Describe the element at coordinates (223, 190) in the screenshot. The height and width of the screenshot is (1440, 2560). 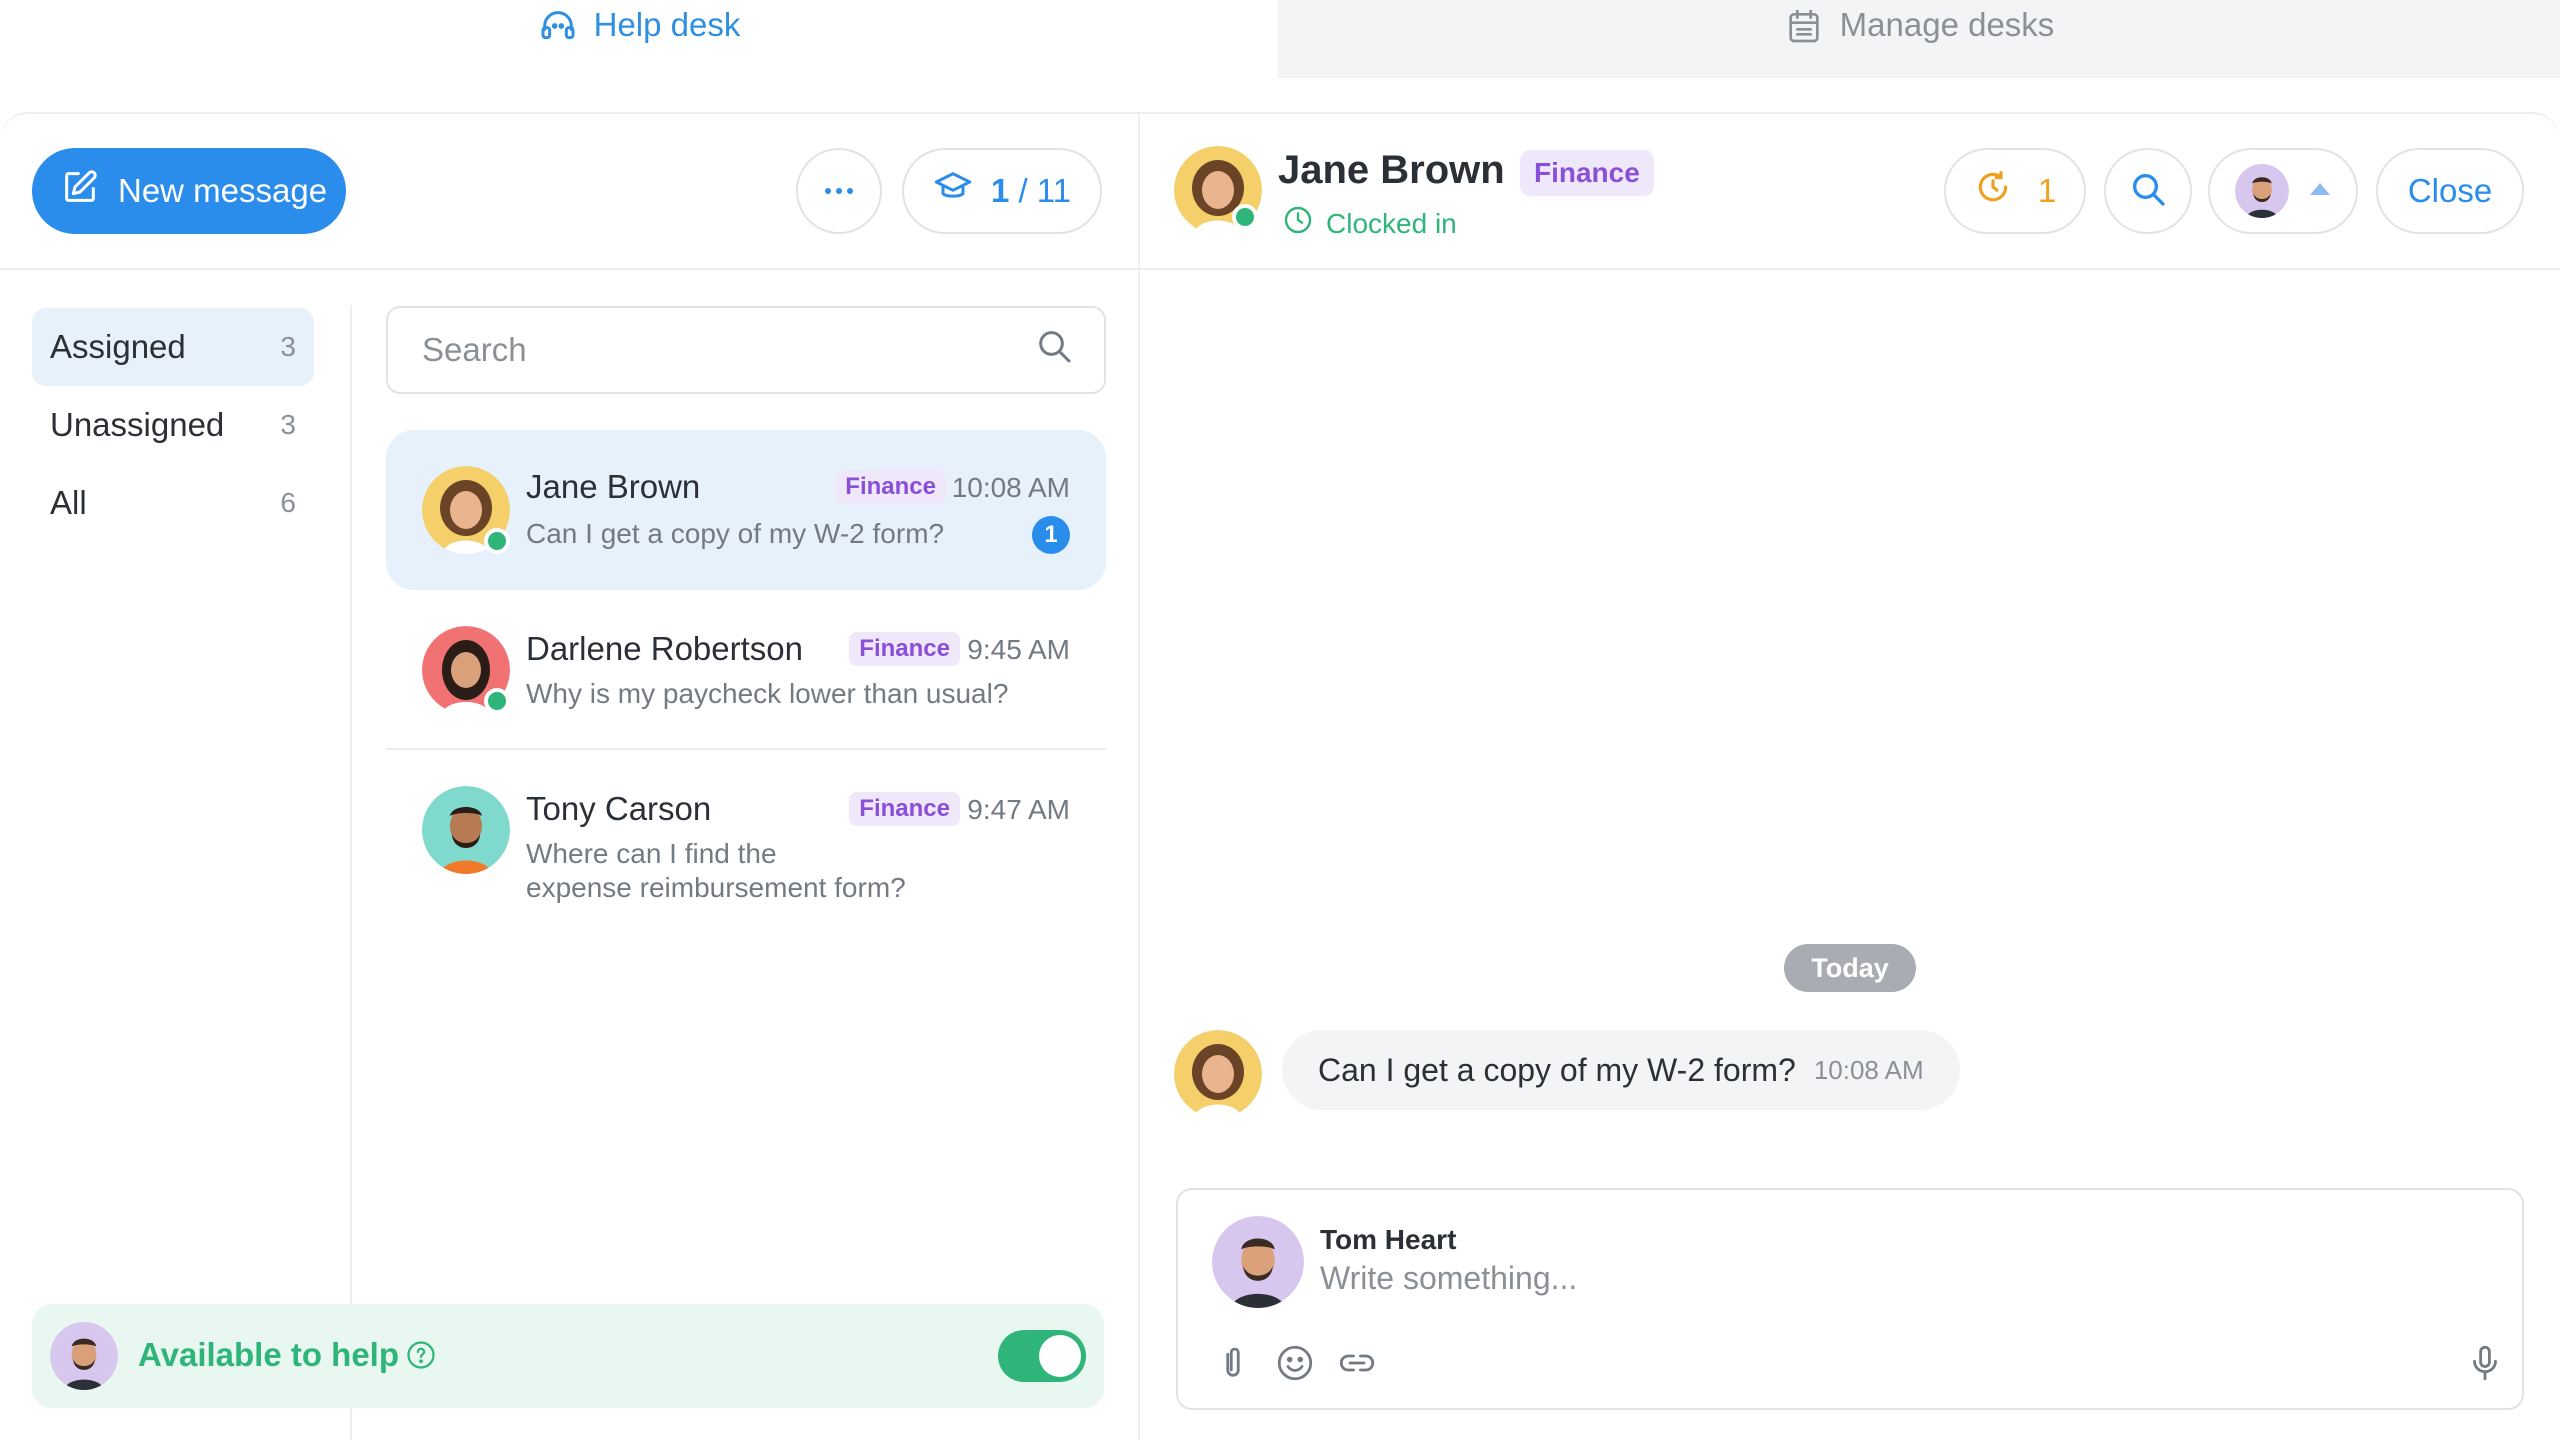
I see `new-message-label: New message` at that location.